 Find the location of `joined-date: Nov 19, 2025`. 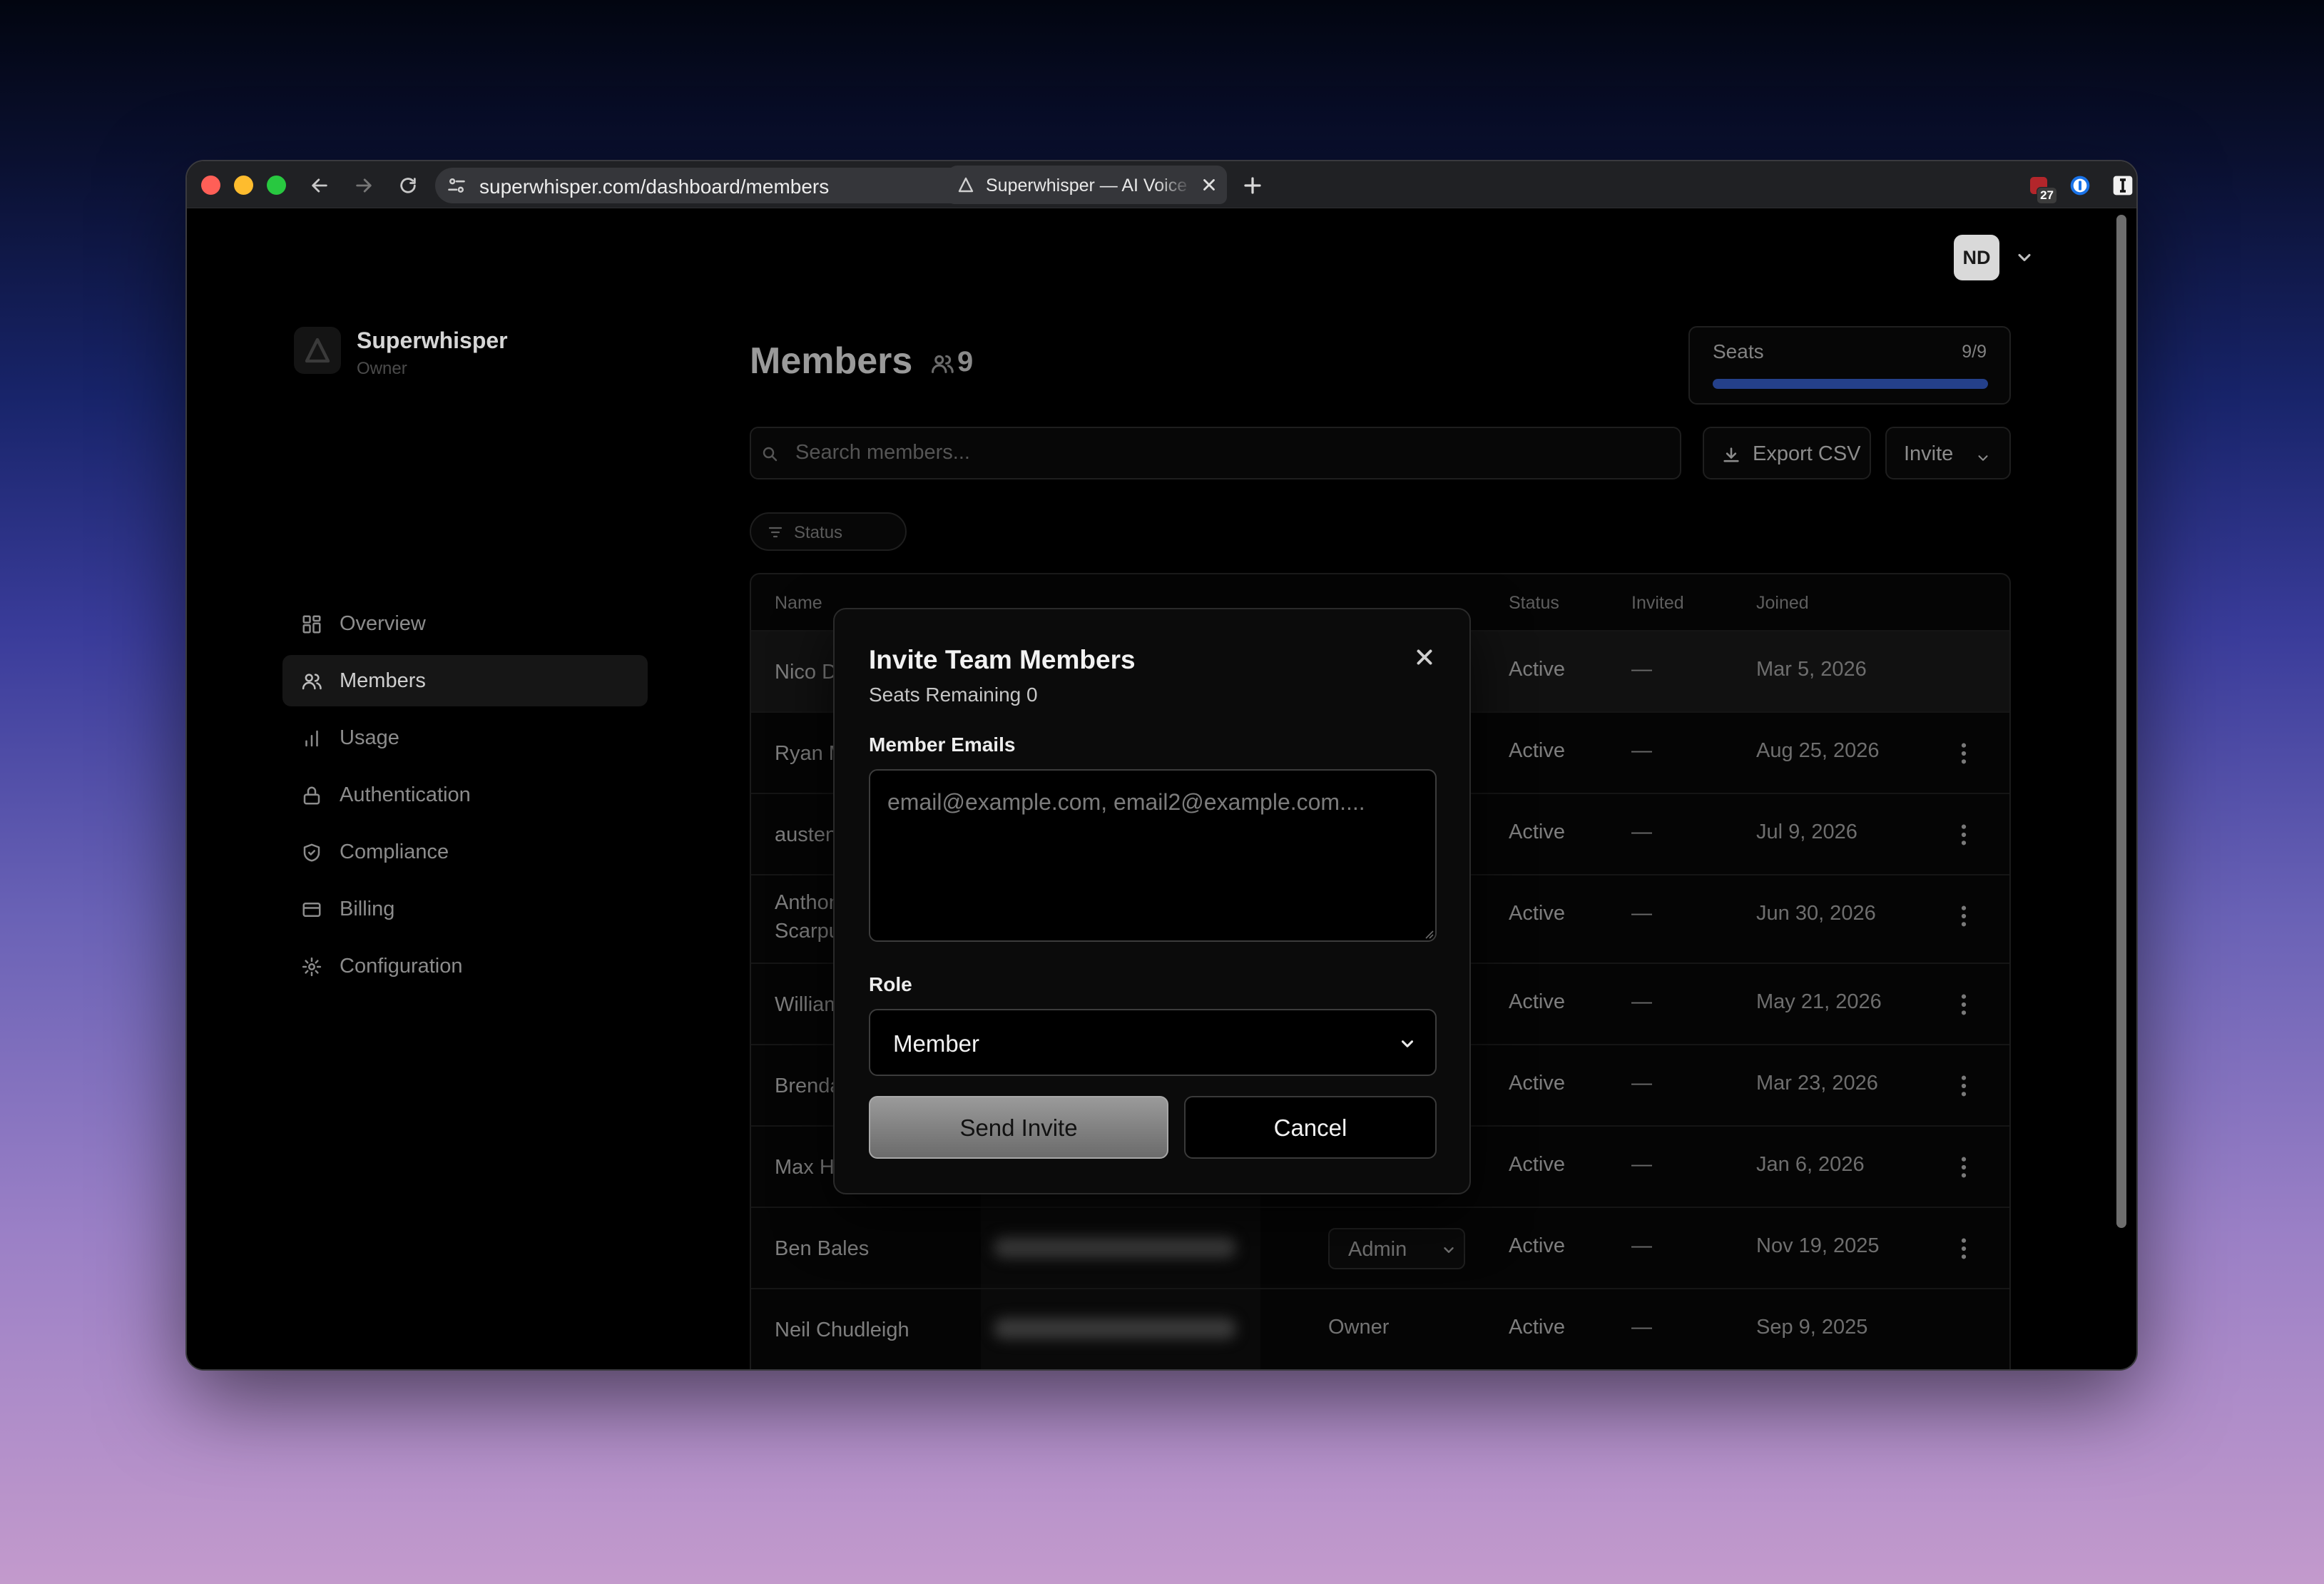

joined-date: Nov 19, 2025 is located at coordinates (1818, 1245).